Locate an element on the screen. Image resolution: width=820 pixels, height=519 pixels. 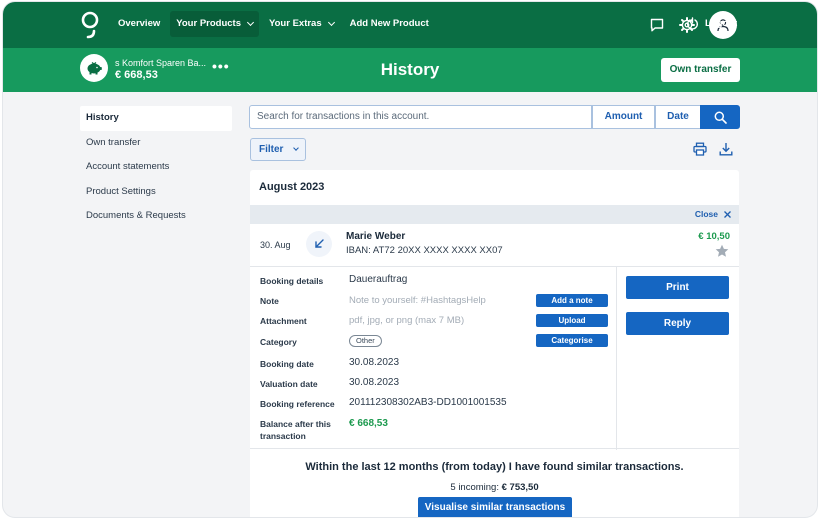
booking-date-label: Booking date is located at coordinates (287, 364).